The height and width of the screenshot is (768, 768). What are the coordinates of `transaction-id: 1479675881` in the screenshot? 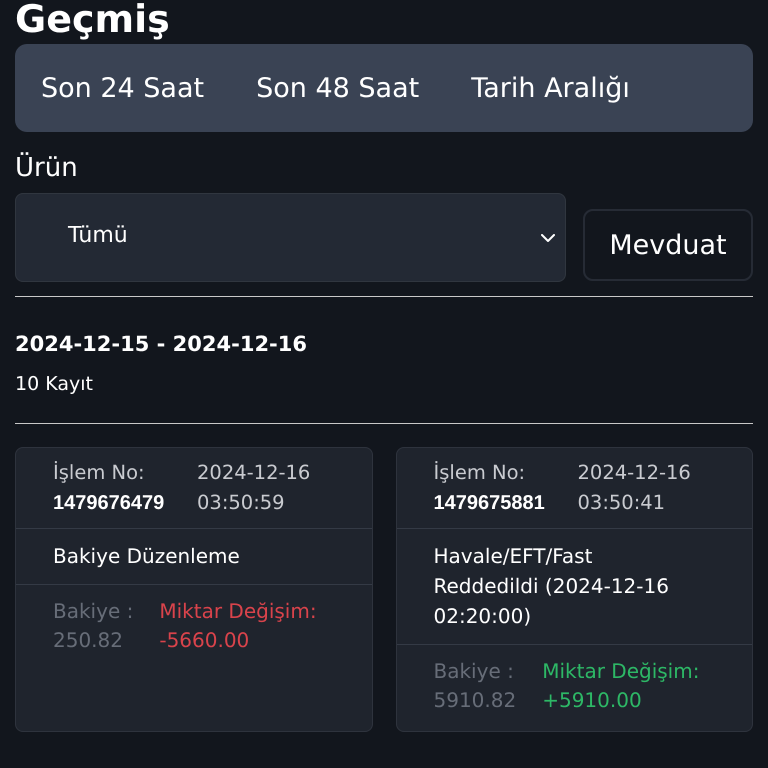 It's located at (489, 503).